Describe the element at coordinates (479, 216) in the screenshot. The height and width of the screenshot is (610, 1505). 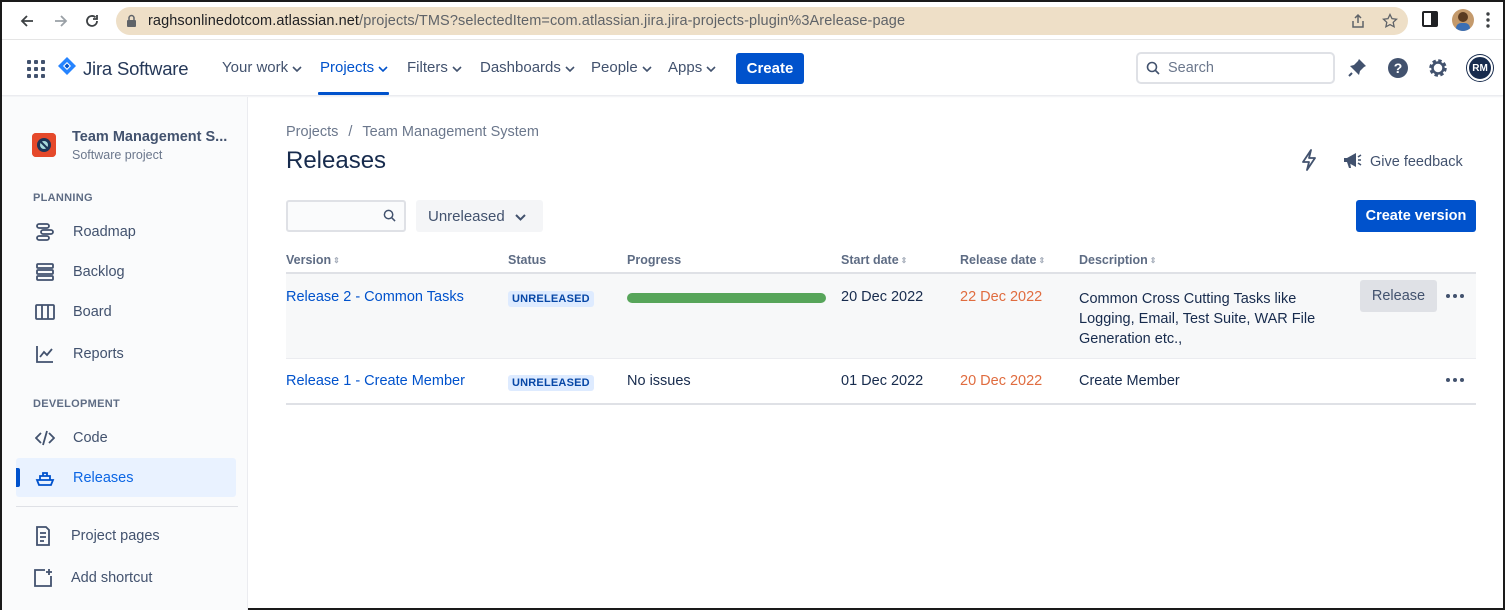
I see `release-status-filter: Unreleased` at that location.